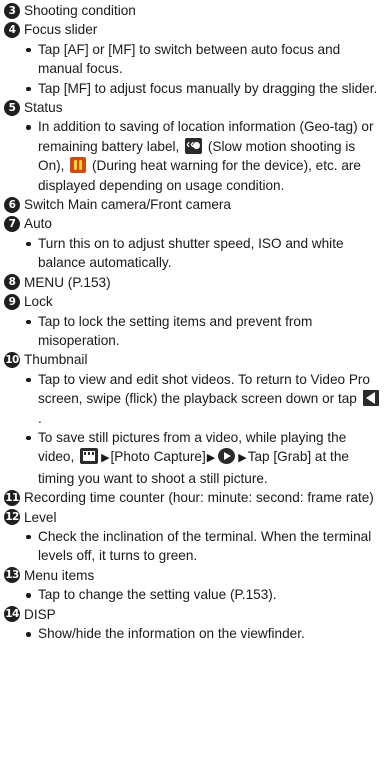  What do you see at coordinates (78, 165) in the screenshot?
I see `heat-warning-icon` at bounding box center [78, 165].